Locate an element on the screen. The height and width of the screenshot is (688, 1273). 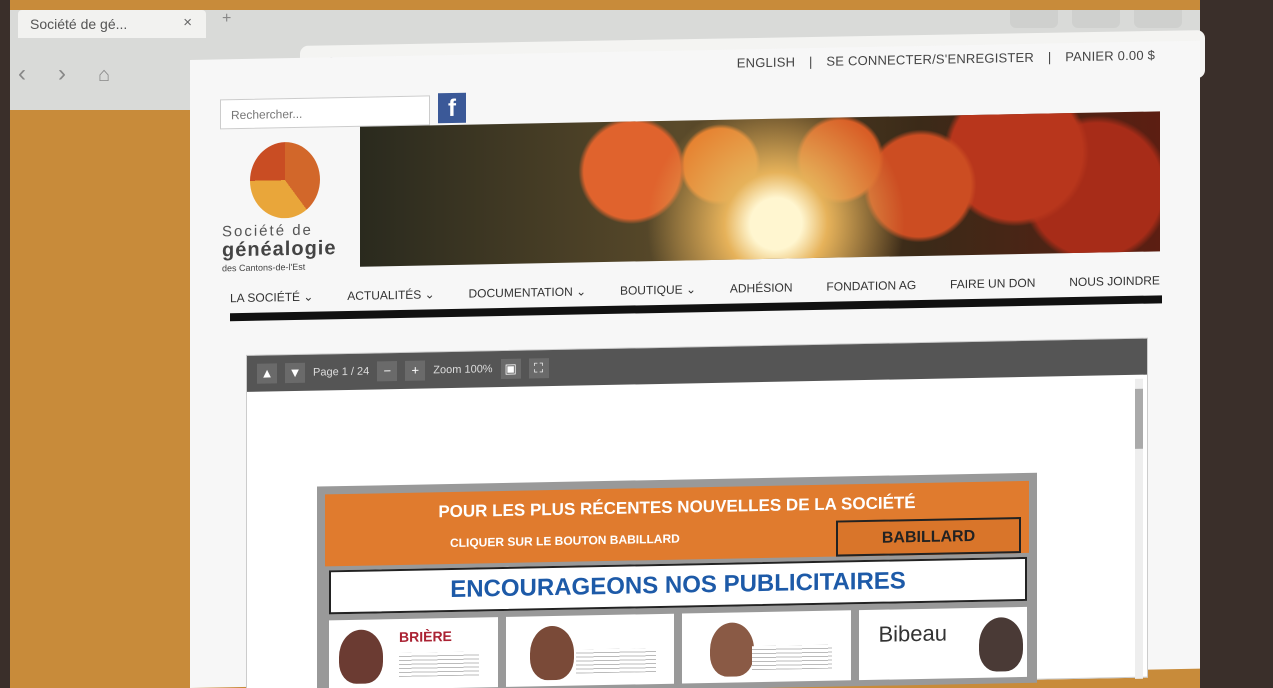
nav-nous-joindre: NOUS JOINDRE is located at coordinates (1114, 281).